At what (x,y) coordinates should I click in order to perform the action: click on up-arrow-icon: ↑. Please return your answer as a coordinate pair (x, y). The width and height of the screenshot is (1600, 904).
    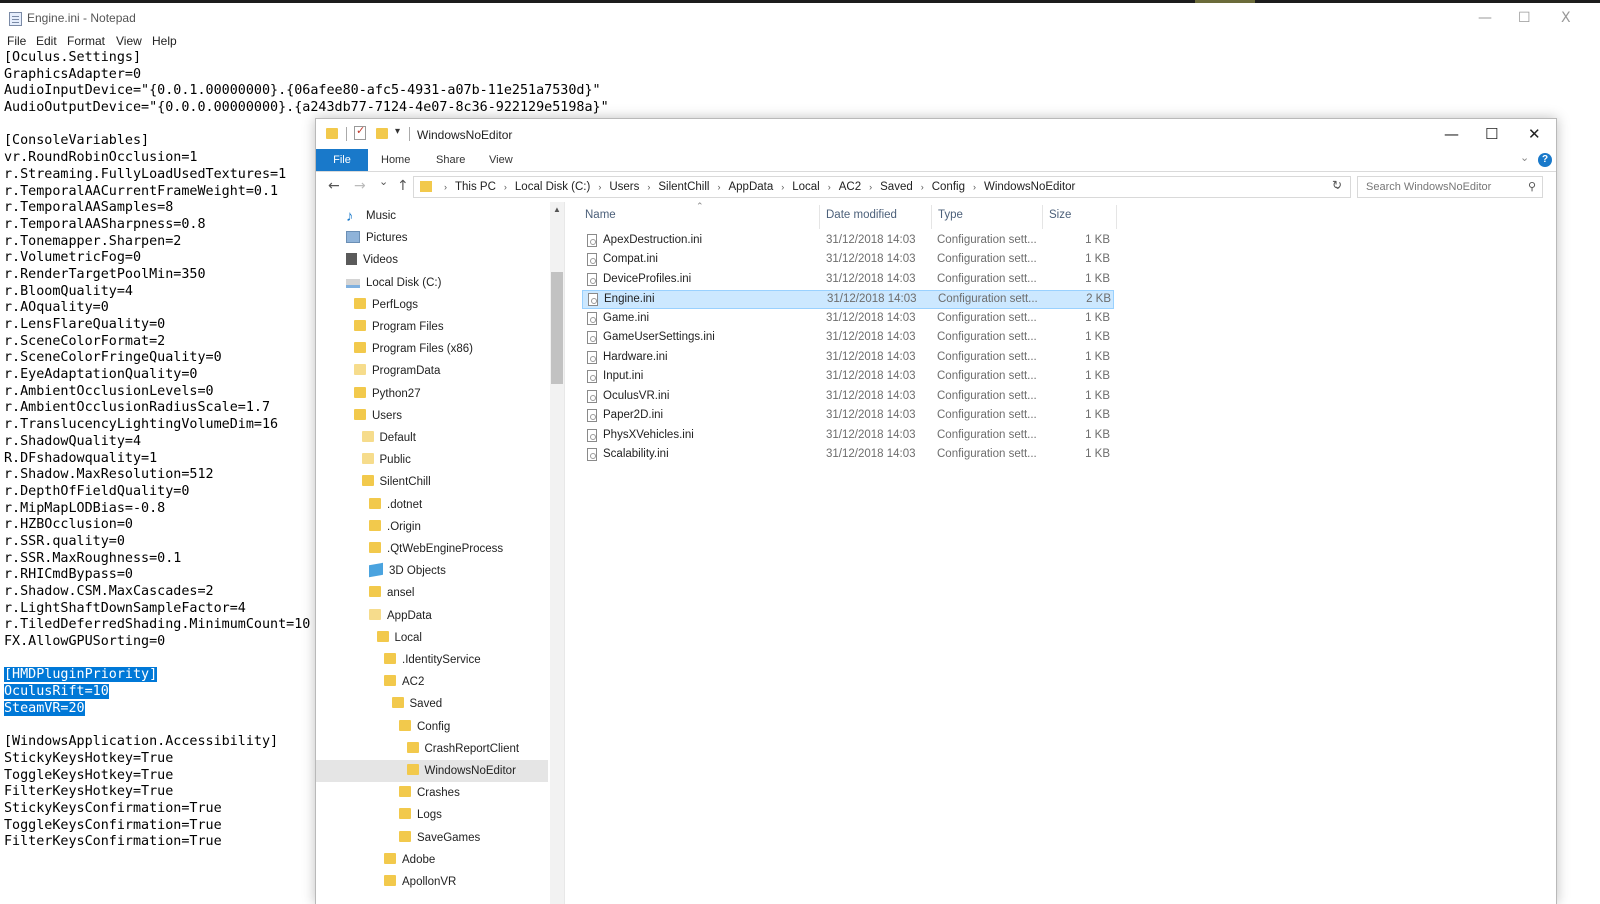
    Looking at the image, I should click on (403, 186).